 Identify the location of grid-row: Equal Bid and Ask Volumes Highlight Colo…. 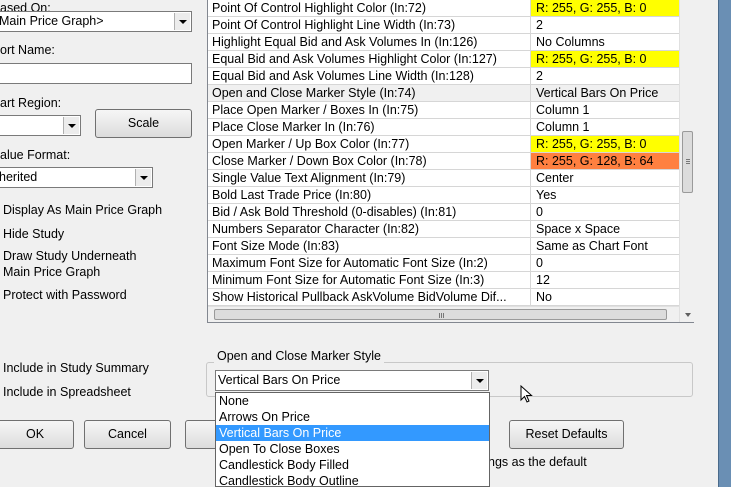
(443, 59).